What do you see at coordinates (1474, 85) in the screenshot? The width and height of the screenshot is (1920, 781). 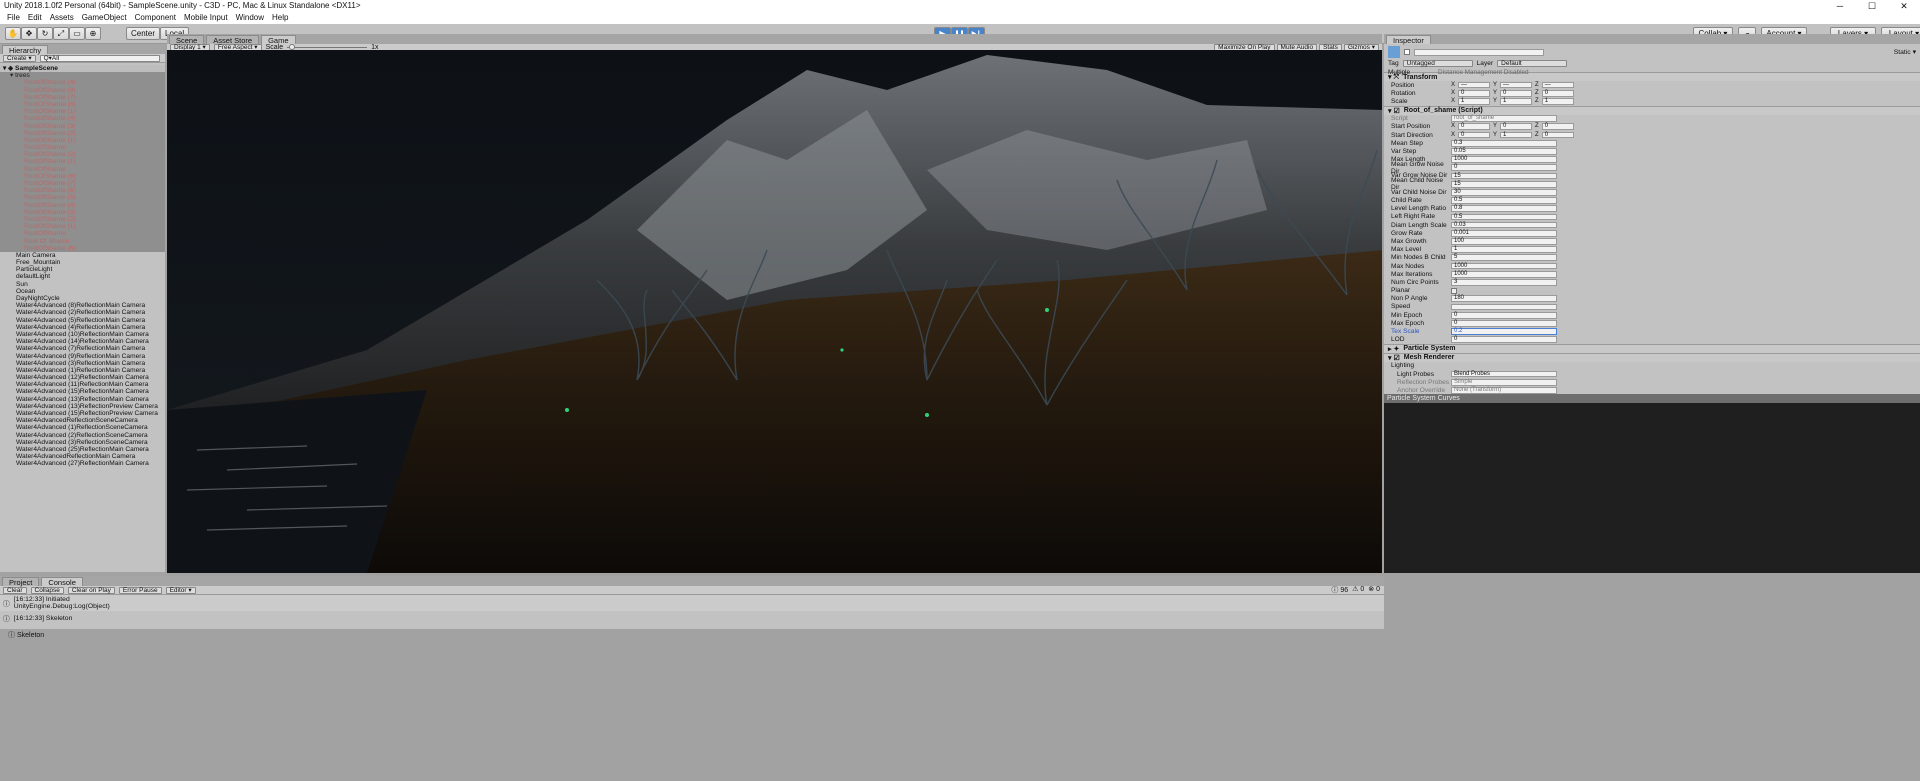 I see `position-x-field: —` at bounding box center [1474, 85].